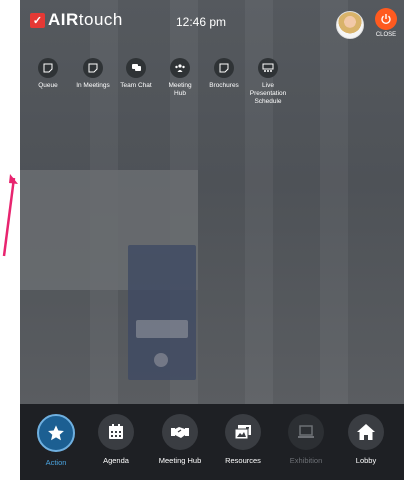 The width and height of the screenshot is (404, 480). Describe the element at coordinates (56, 462) in the screenshot. I see `tab-label: Action` at that location.